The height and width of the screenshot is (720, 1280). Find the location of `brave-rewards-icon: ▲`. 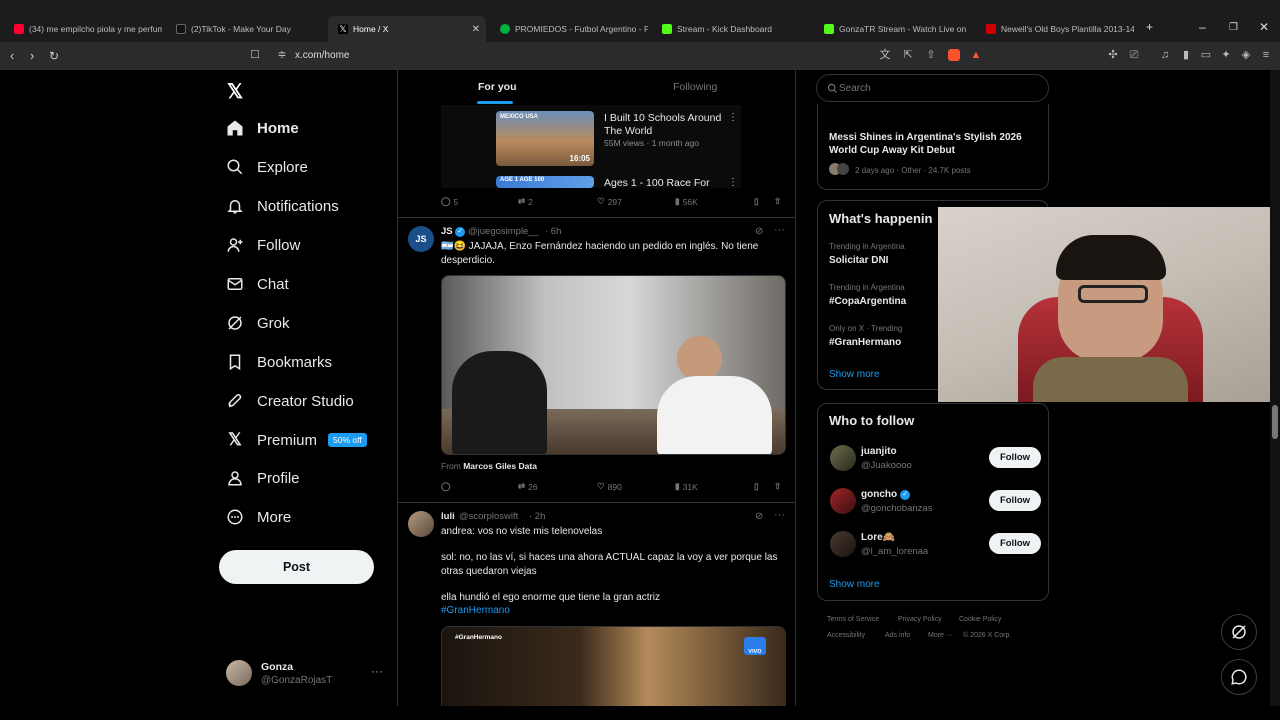

brave-rewards-icon: ▲ is located at coordinates (976, 55).